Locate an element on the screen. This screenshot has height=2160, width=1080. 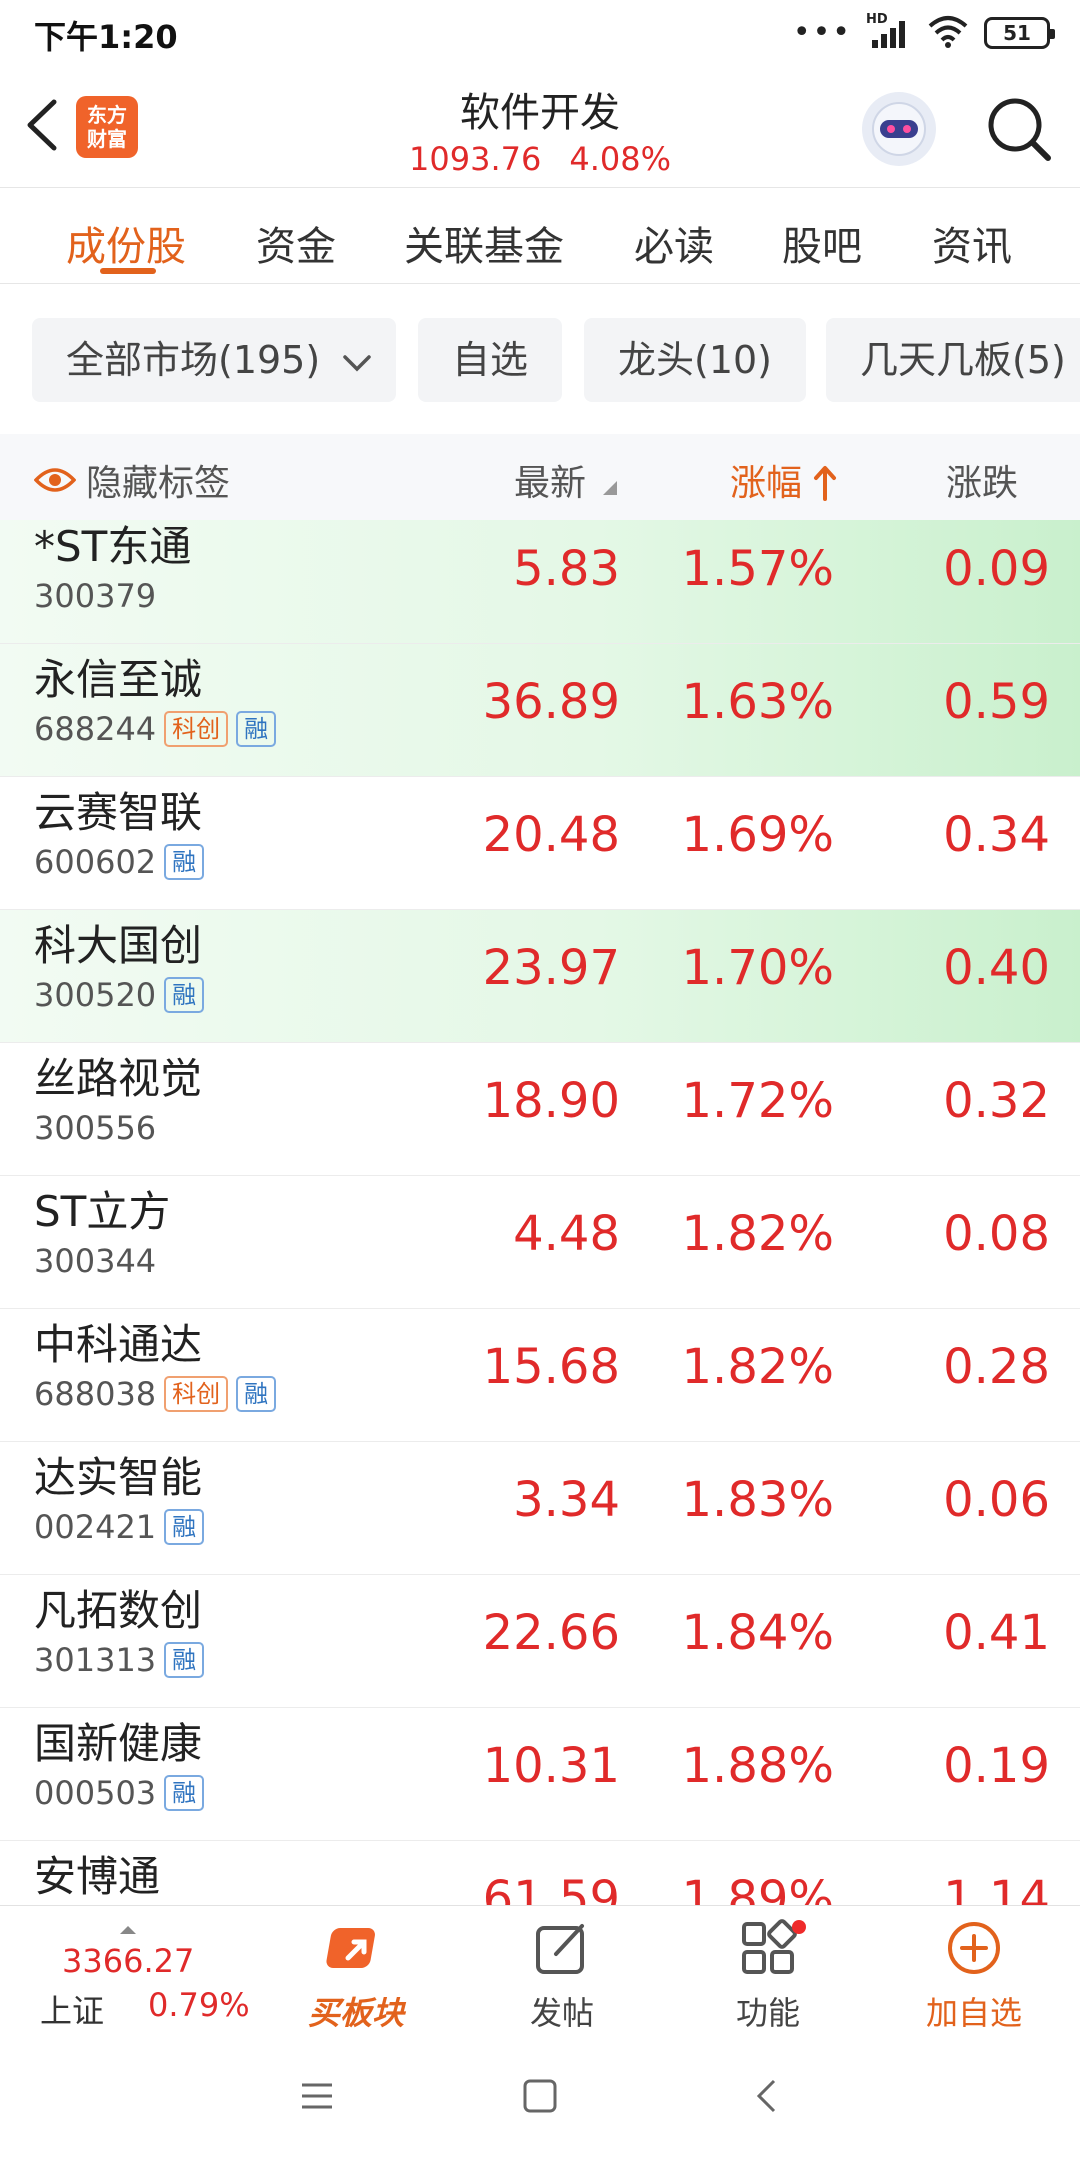
filter-streak: 几天几板(5) is located at coordinates (953, 360).